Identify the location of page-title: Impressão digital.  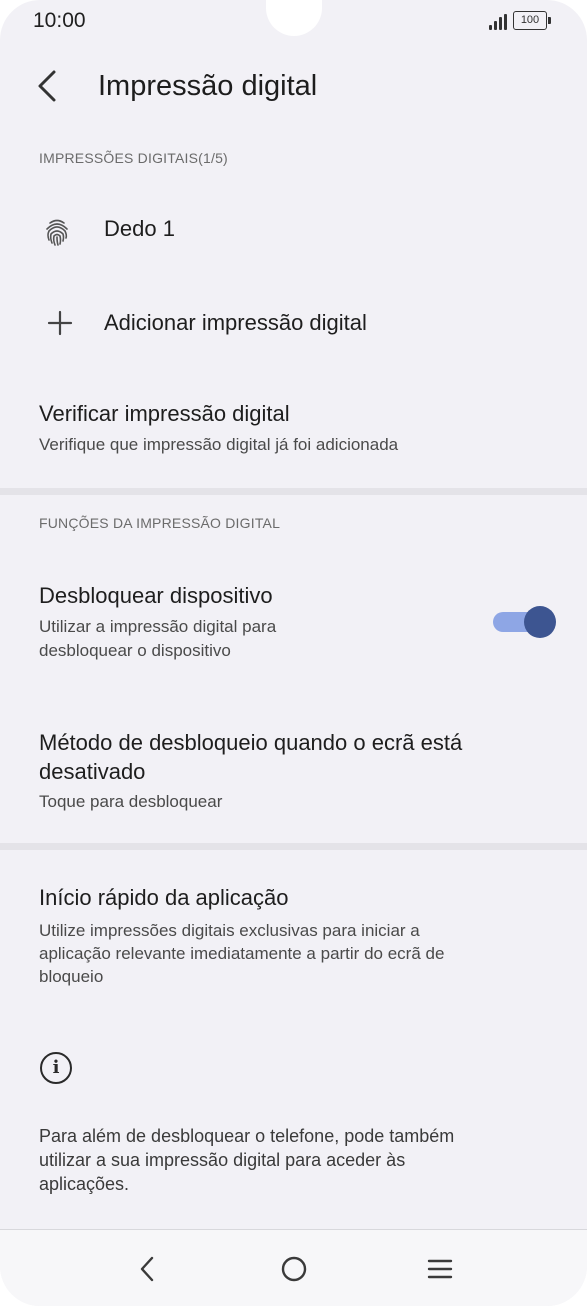
(208, 86).